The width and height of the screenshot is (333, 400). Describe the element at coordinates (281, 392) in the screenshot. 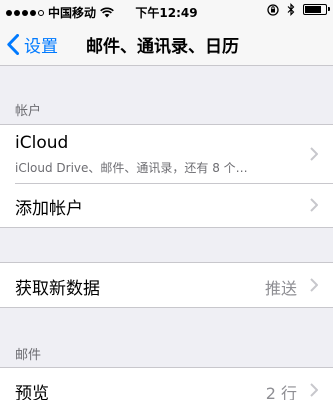

I see `preview-value: 2 行` at that location.